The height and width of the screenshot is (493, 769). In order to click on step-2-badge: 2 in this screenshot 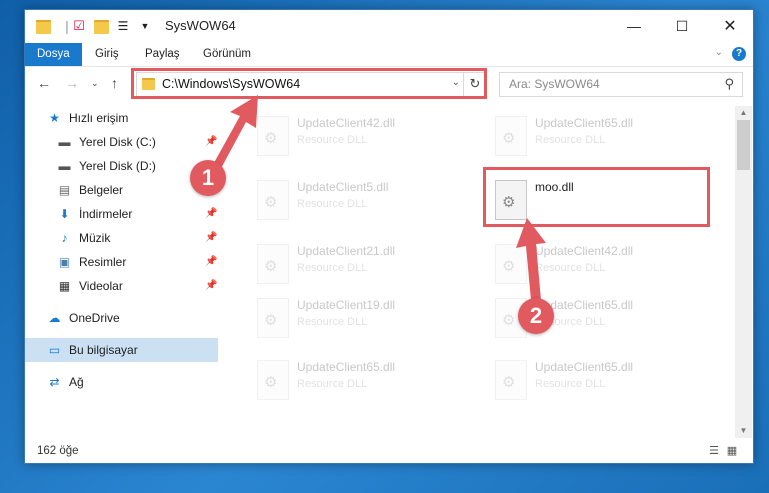, I will do `click(536, 316)`.